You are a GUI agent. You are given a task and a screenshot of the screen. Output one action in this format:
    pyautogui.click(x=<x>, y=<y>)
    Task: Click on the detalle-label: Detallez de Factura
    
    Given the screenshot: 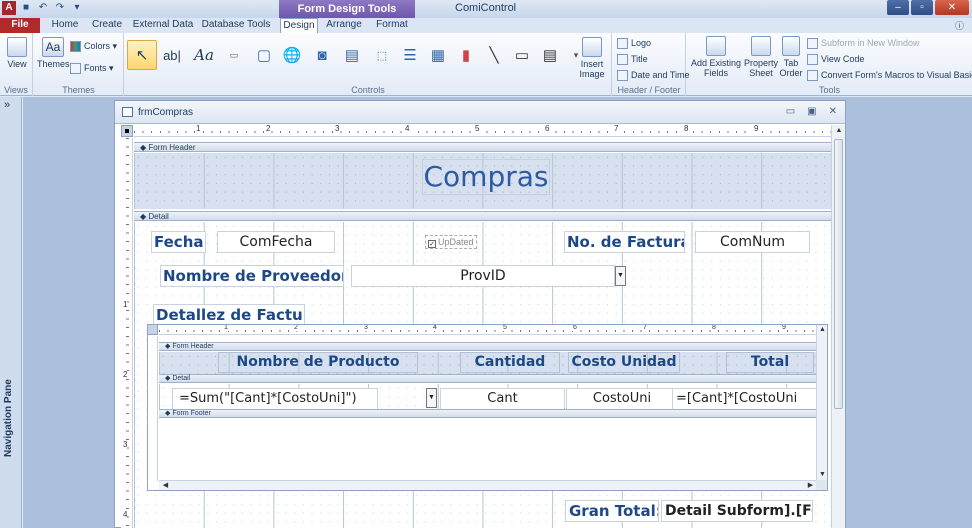 What is the action you would take?
    pyautogui.click(x=229, y=315)
    